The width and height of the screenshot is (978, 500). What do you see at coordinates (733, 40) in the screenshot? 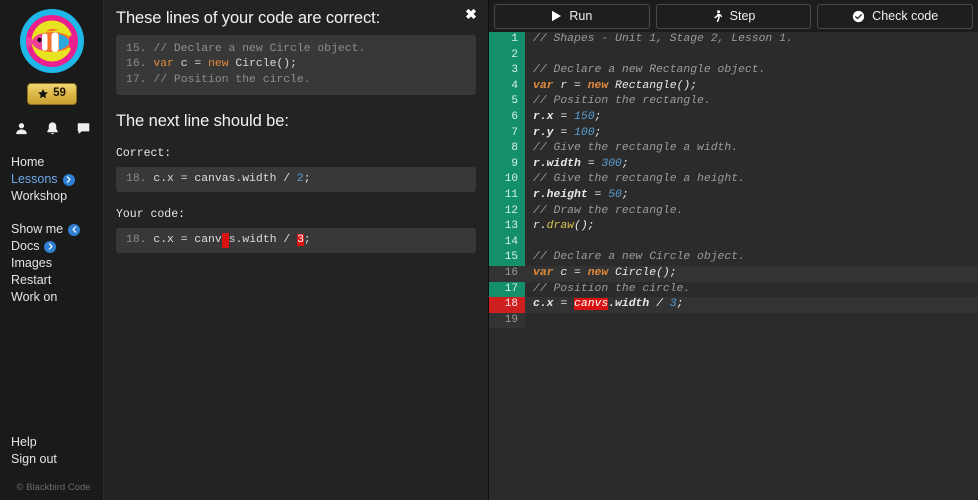
I see `editor-line: 1 // Shapes - Unit 1, Stage 2, Lesson 1.` at bounding box center [733, 40].